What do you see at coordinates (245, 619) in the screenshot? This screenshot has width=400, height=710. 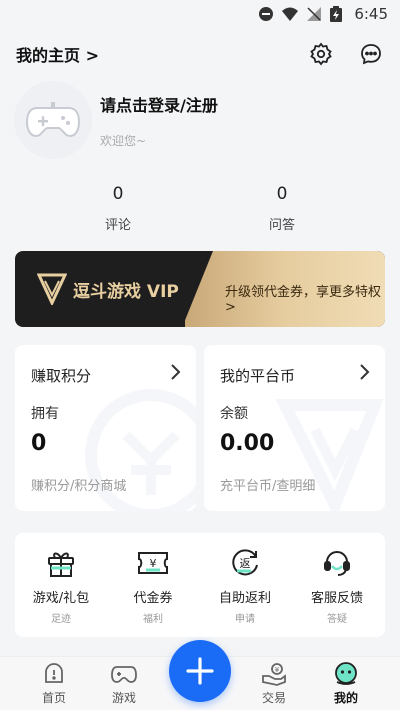 I see `tool-sub: 申请` at bounding box center [245, 619].